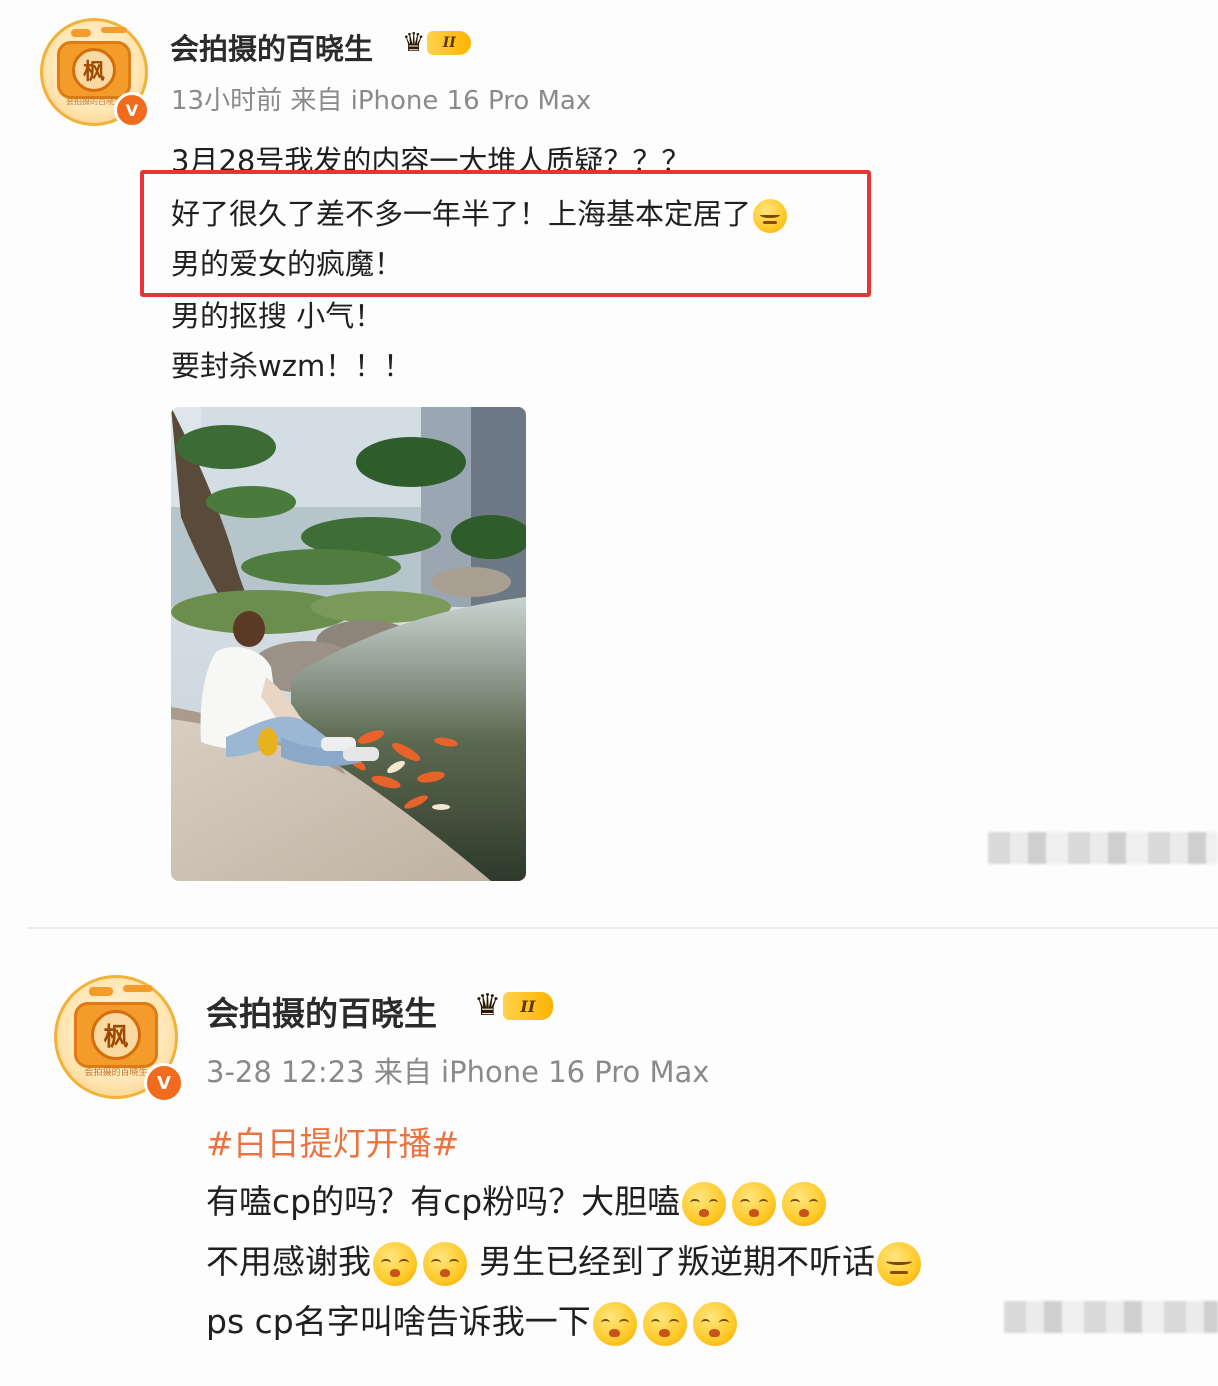  What do you see at coordinates (899, 1263) in the screenshot?
I see `smirk-emoji-icon` at bounding box center [899, 1263].